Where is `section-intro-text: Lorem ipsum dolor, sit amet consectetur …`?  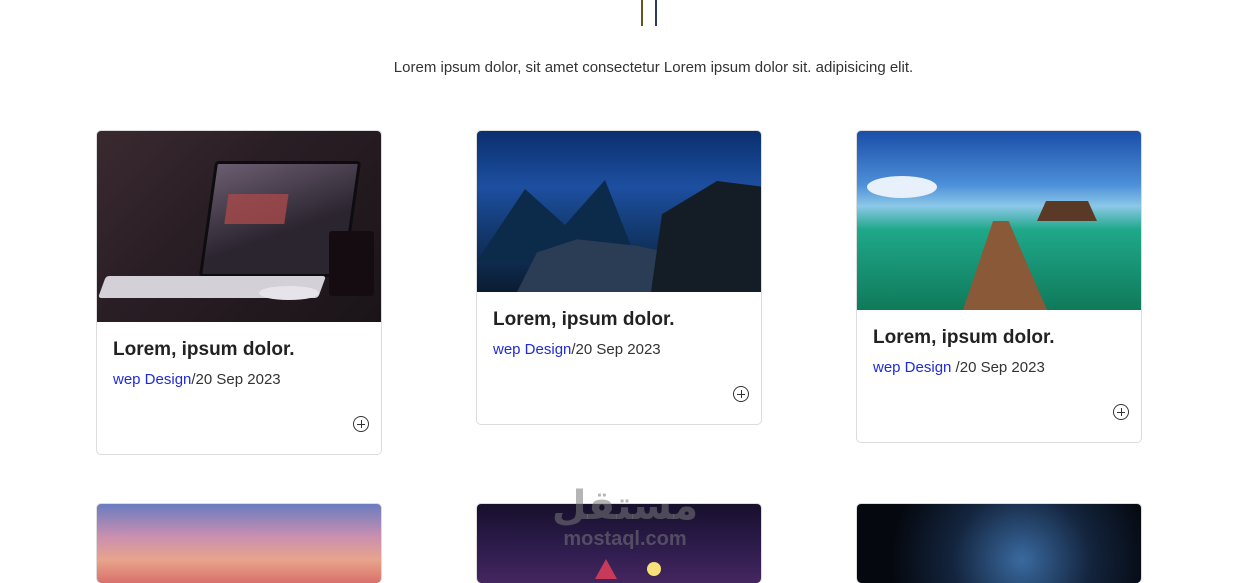 section-intro-text: Lorem ipsum dolor, sit amet consectetur … is located at coordinates (653, 67).